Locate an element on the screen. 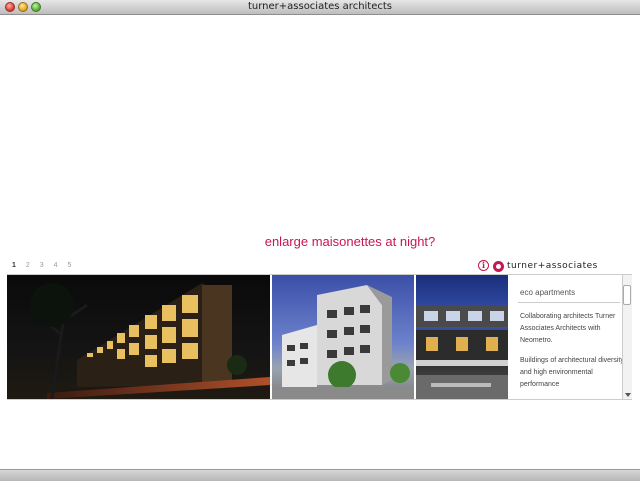  window-titlebar: turner+associates architects is located at coordinates (320, 7).